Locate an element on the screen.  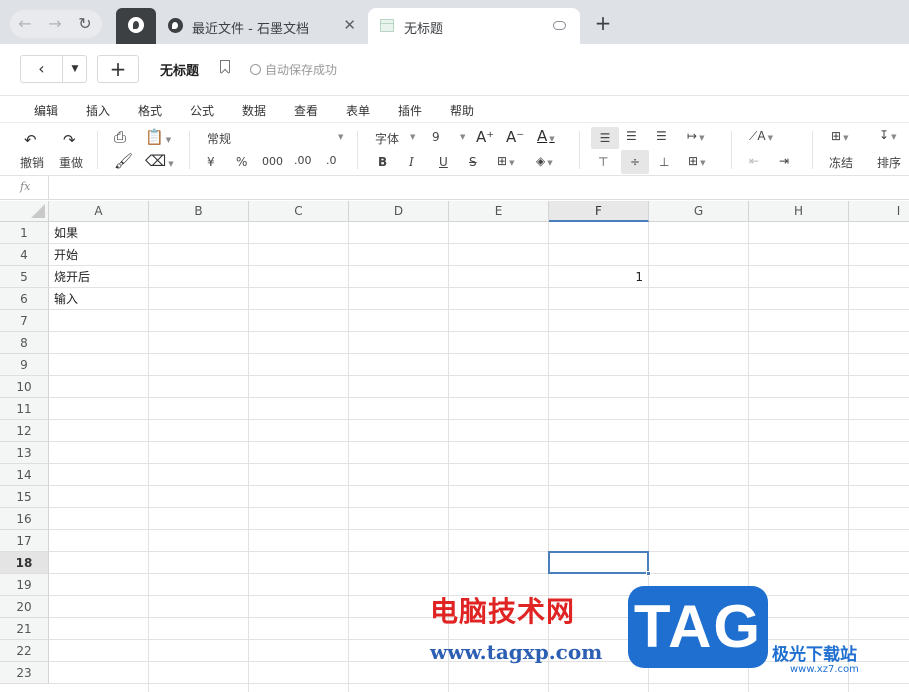
undo-label: 撤销 is located at coordinates (32, 162).